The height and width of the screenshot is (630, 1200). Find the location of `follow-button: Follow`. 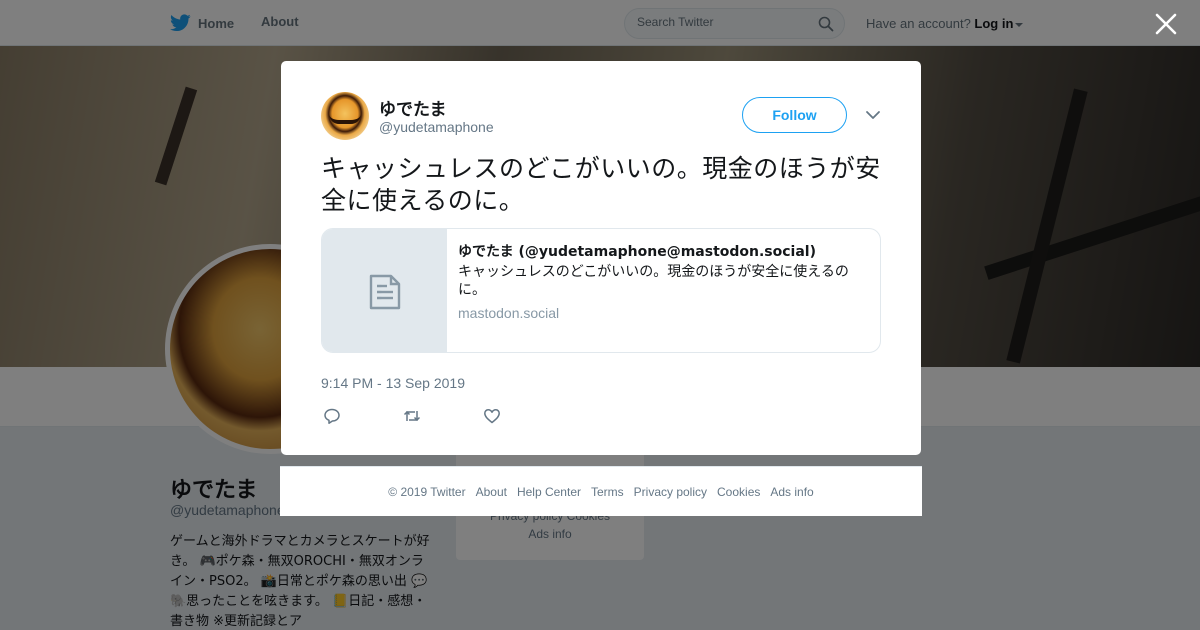

follow-button: Follow is located at coordinates (794, 115).